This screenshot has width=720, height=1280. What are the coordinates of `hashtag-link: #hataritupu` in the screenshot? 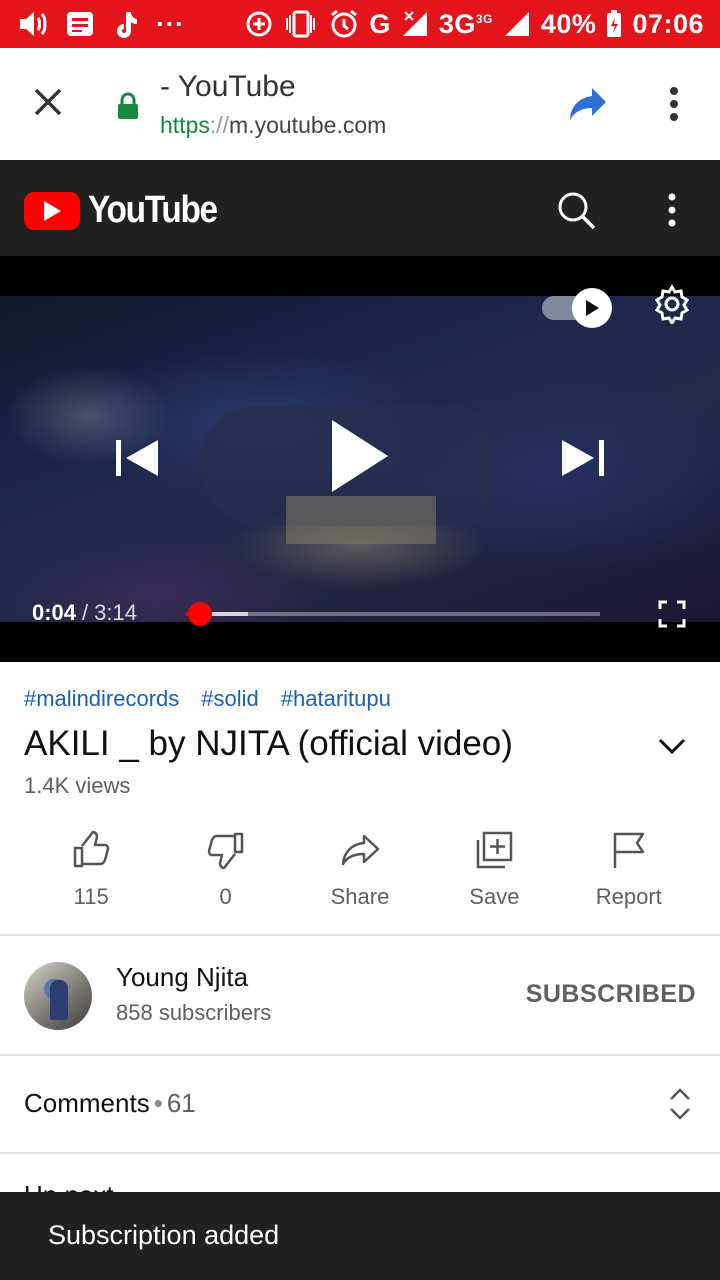 It's located at (336, 699).